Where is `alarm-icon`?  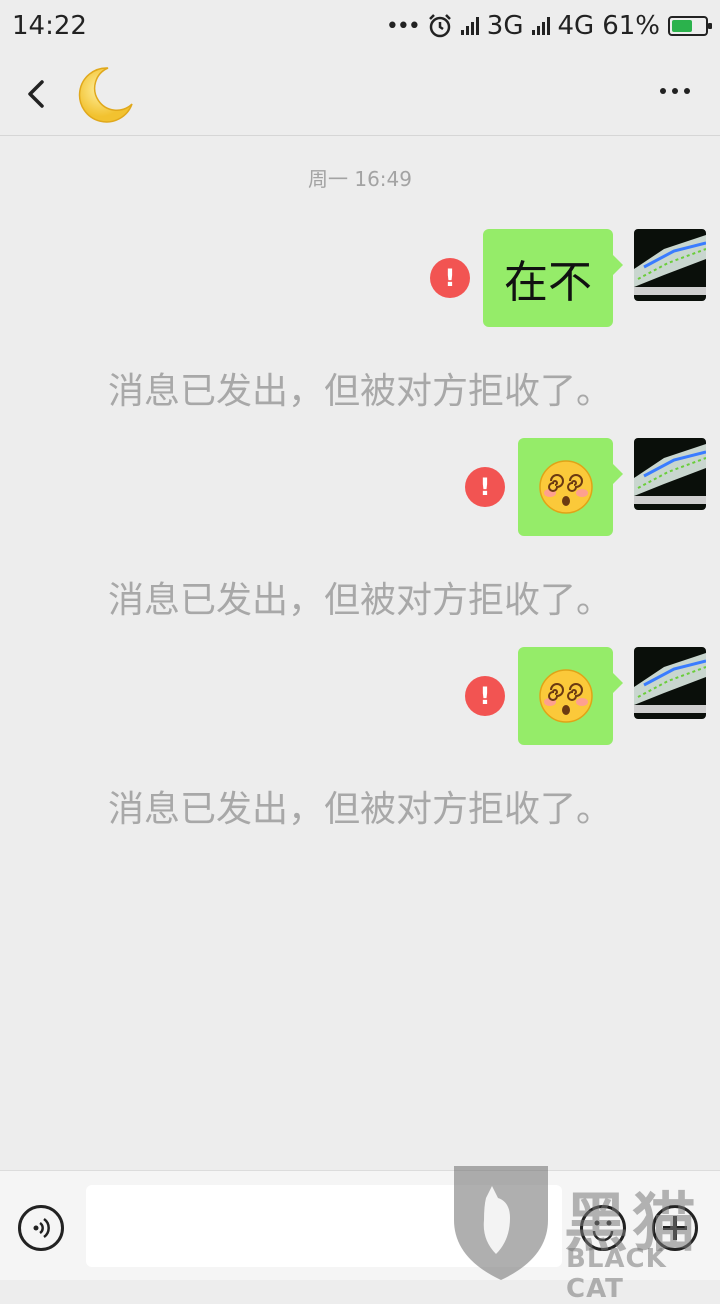 alarm-icon is located at coordinates (439, 26).